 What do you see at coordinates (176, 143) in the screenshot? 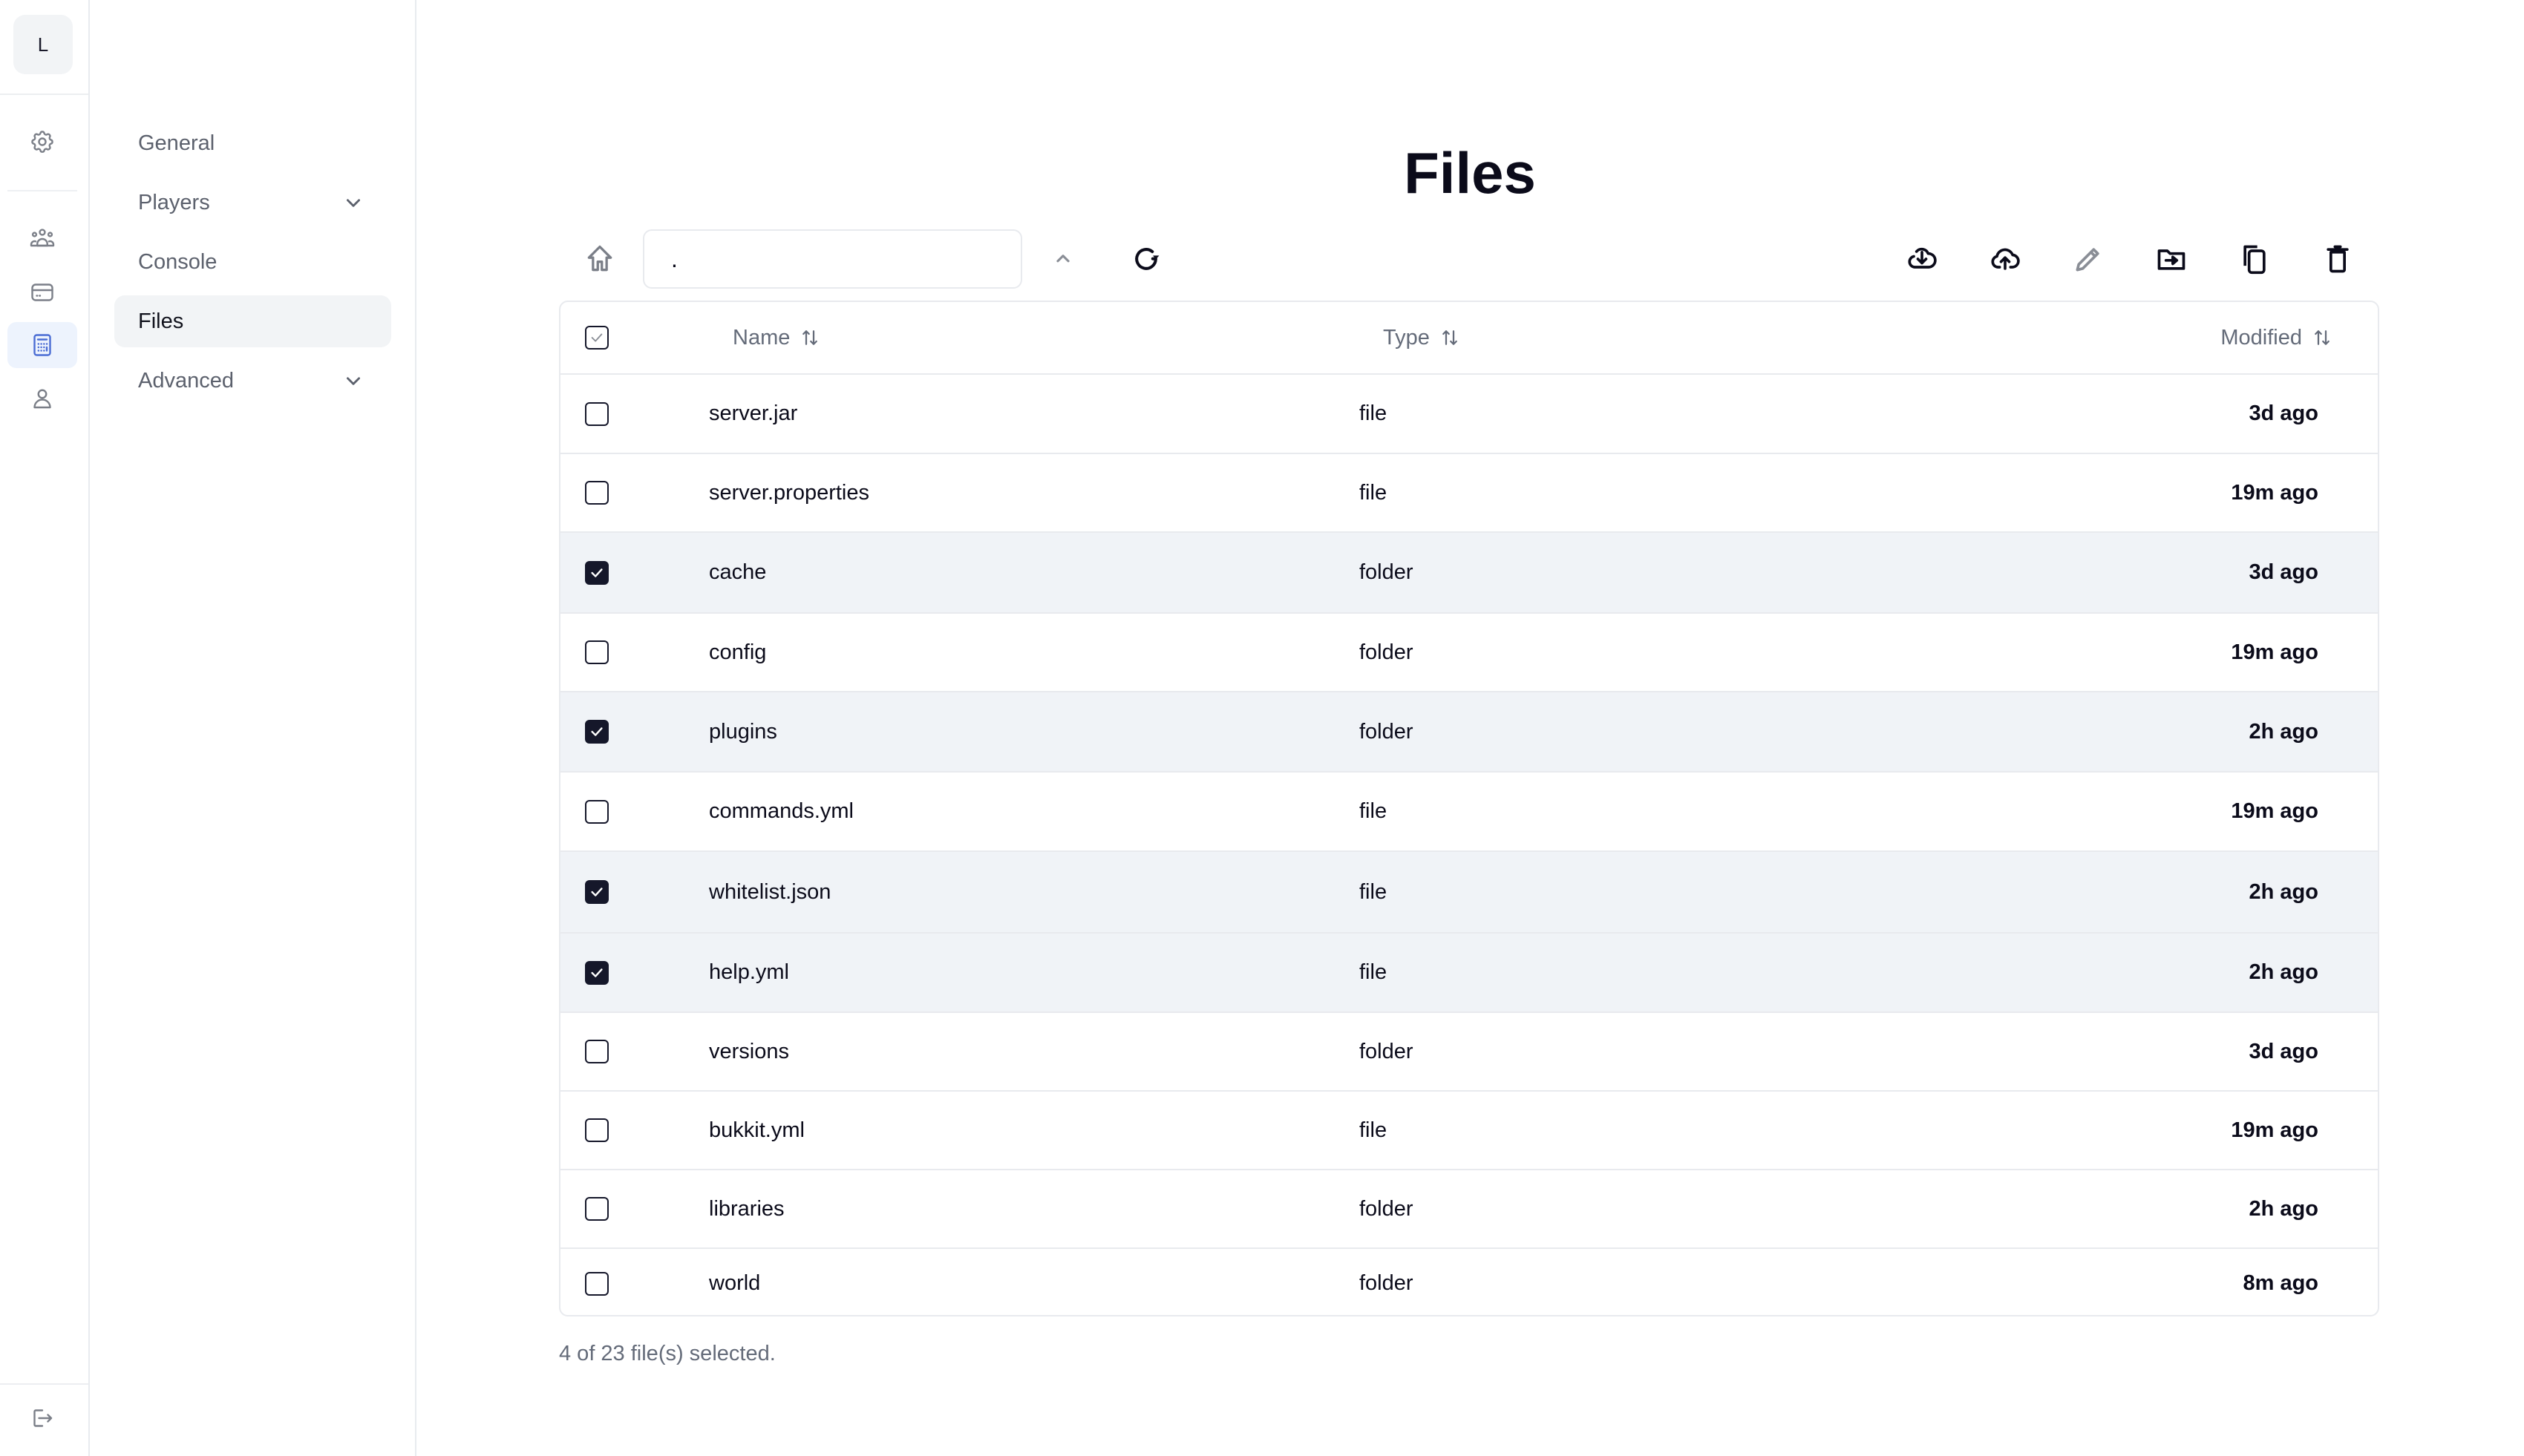
I see `sidebar-item-label: General` at bounding box center [176, 143].